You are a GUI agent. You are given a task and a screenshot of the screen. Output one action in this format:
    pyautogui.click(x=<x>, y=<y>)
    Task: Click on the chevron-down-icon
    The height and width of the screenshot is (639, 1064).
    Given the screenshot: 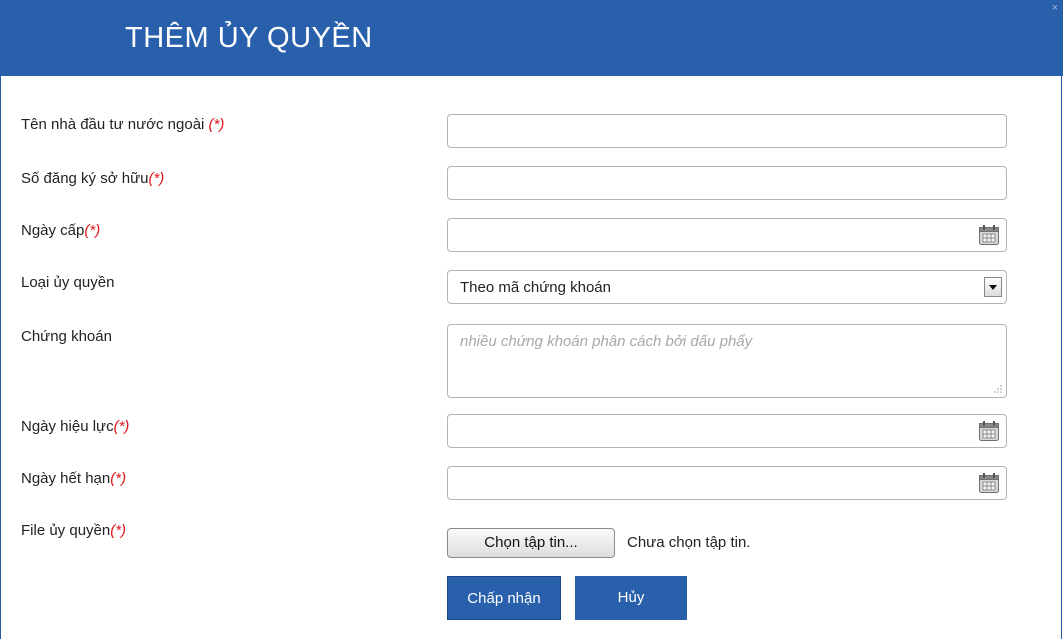 What is the action you would take?
    pyautogui.click(x=993, y=287)
    